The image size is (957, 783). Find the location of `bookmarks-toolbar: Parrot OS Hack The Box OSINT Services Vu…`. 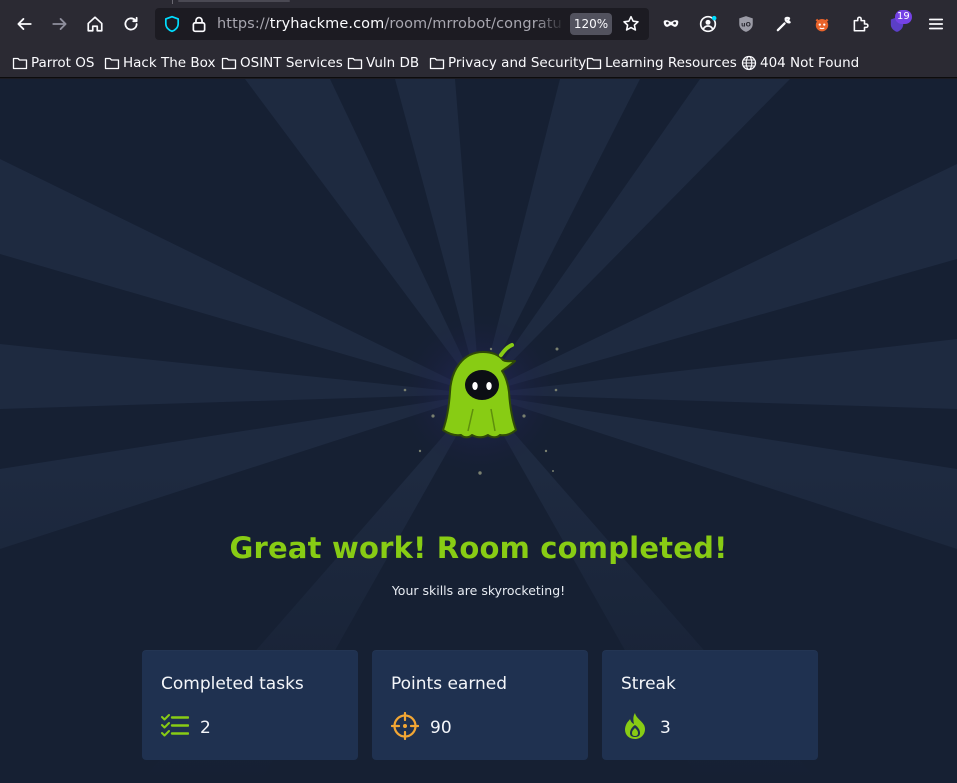

bookmarks-toolbar: Parrot OS Hack The Box OSINT Services Vu… is located at coordinates (478, 63).